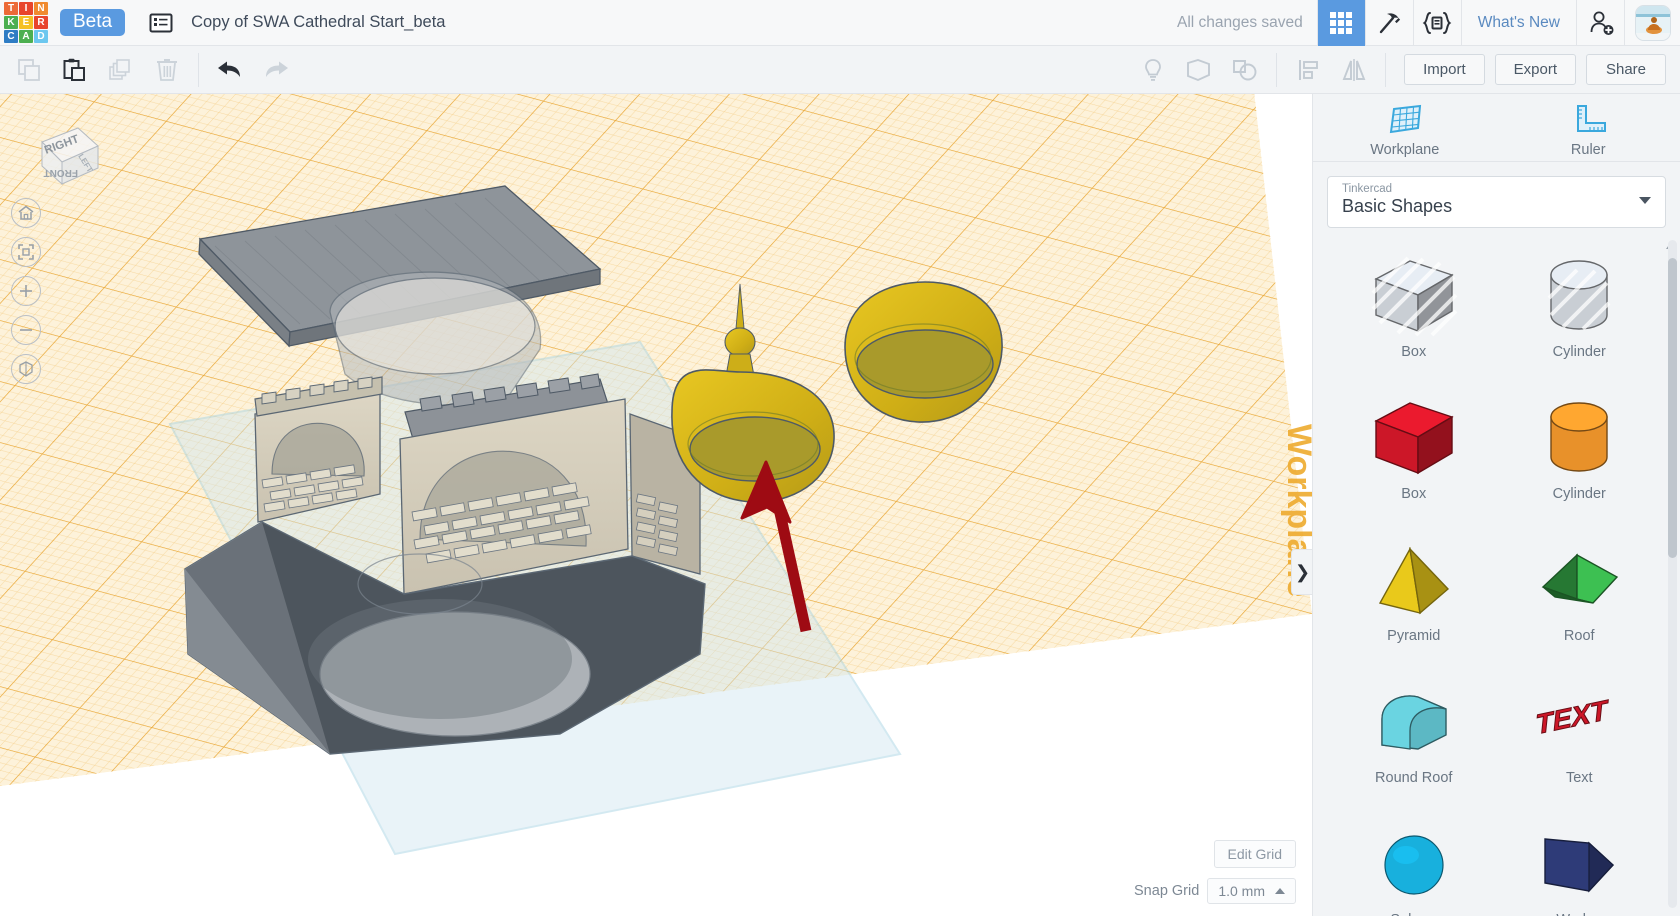 This screenshot has width=1680, height=916. I want to click on export-button: Export, so click(1535, 69).